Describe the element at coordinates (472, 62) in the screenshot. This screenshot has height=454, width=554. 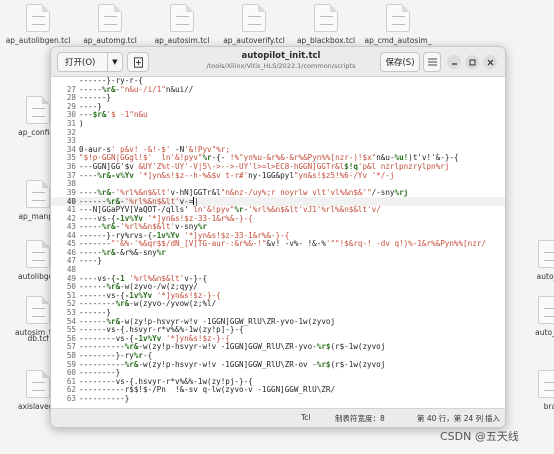
I see `maximize-button` at that location.